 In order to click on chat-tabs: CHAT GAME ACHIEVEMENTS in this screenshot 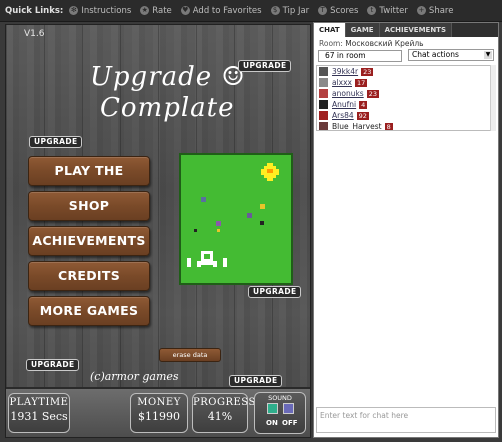, I will do `click(406, 30)`.